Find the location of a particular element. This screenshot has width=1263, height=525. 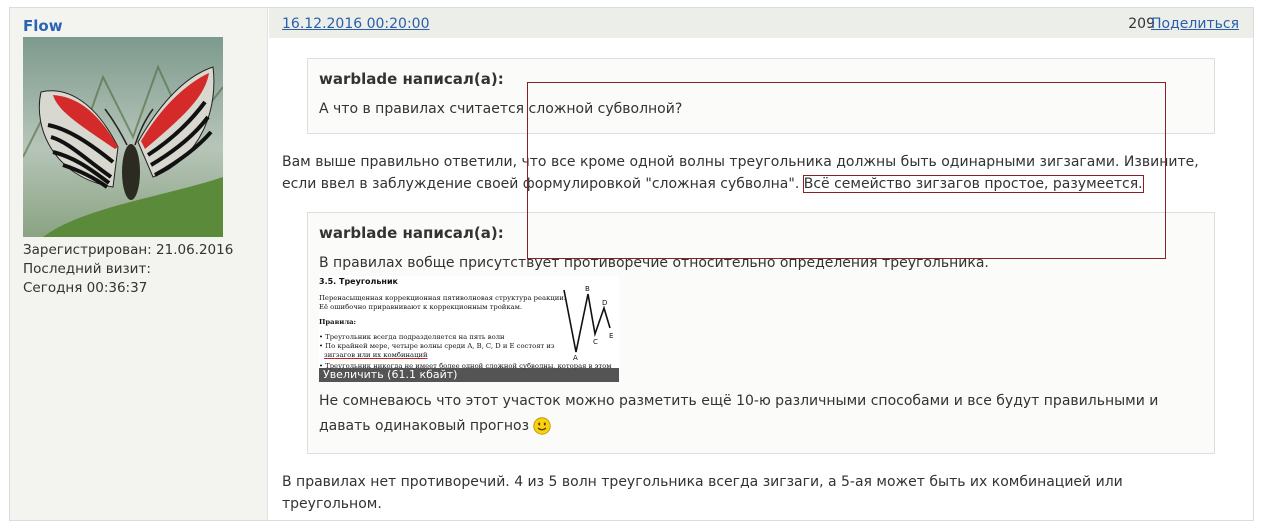

smiley-icon is located at coordinates (542, 426).